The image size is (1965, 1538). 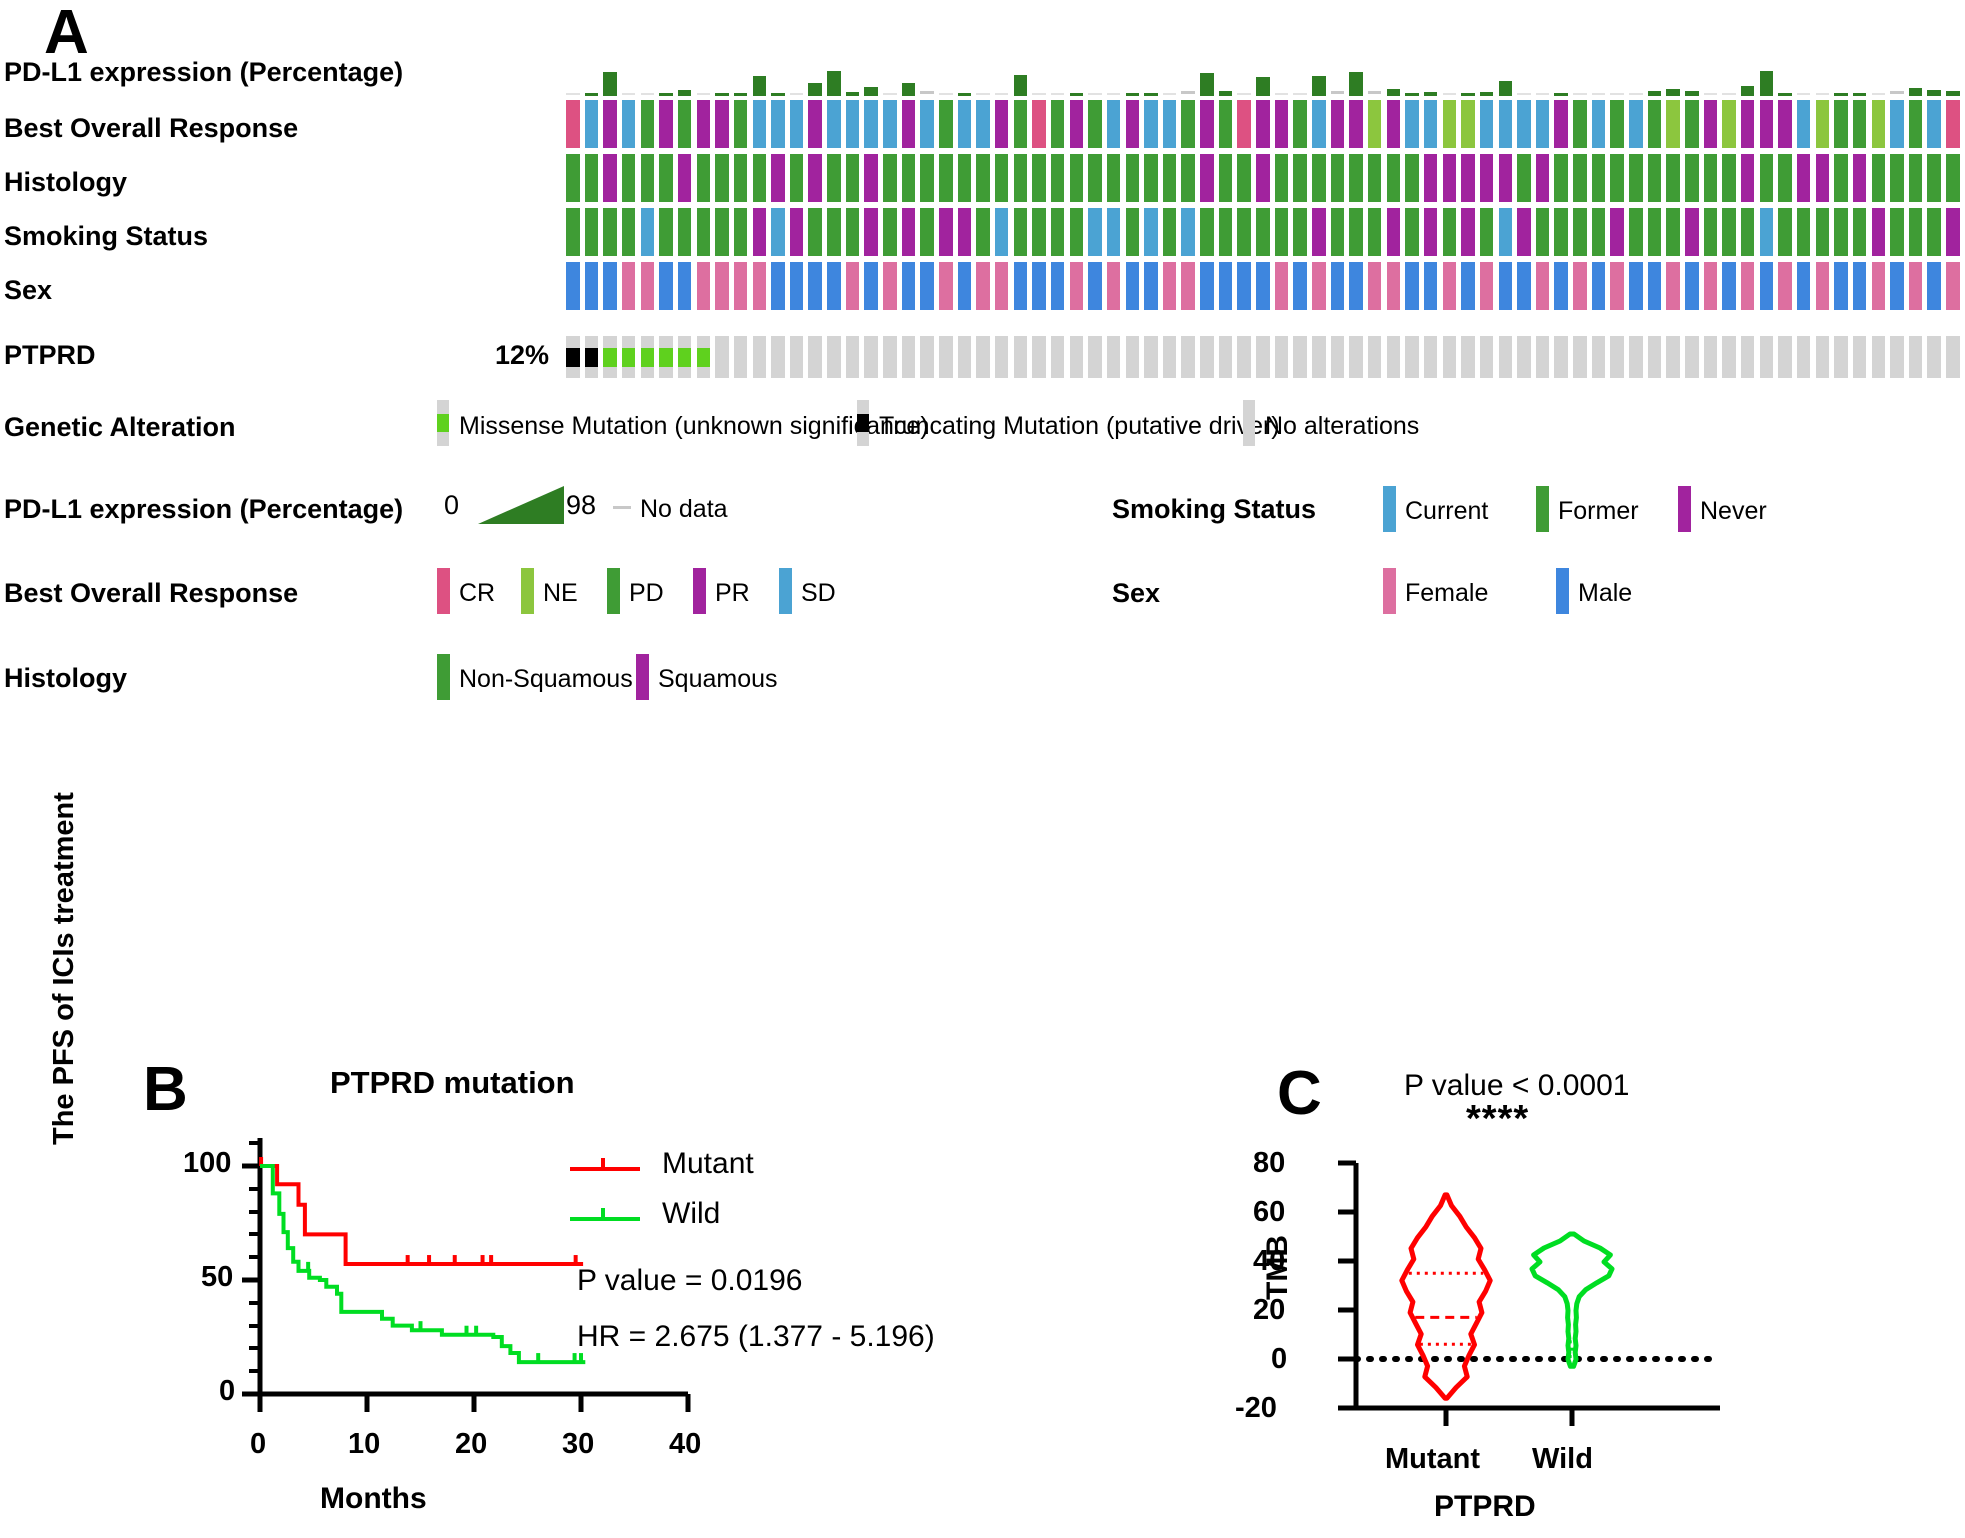 What do you see at coordinates (373, 1498) in the screenshot?
I see `panel-b-xlabel: Months` at bounding box center [373, 1498].